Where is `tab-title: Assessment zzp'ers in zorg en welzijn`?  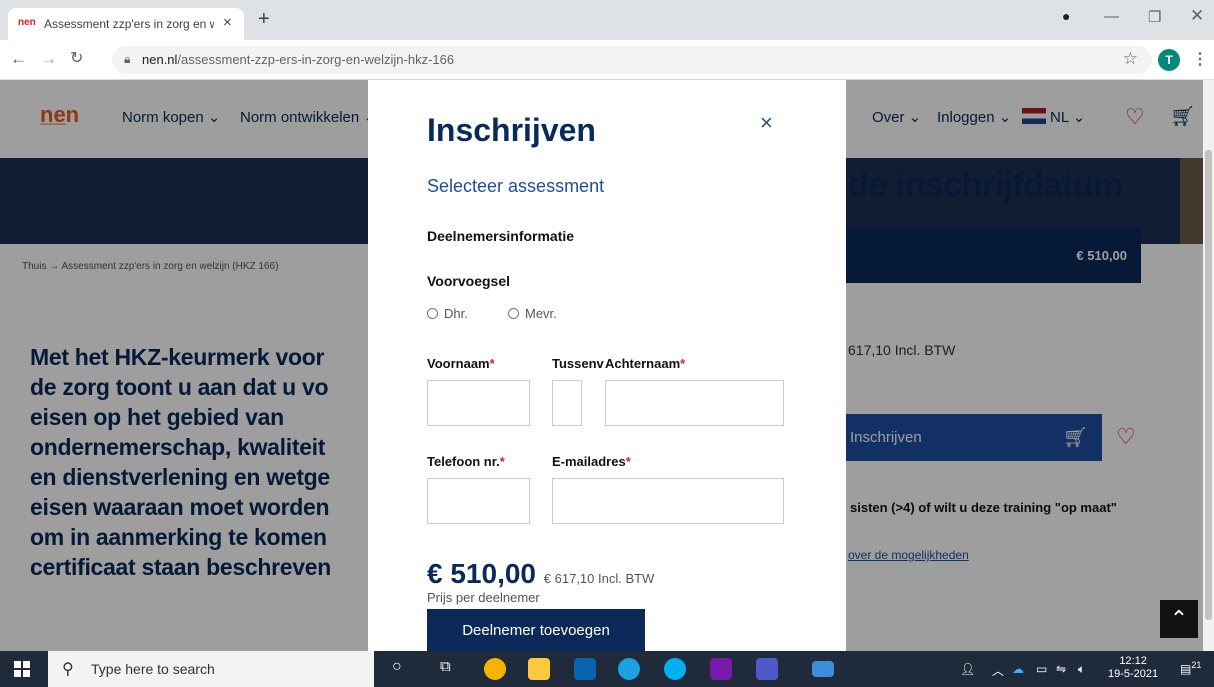
tab-title: Assessment zzp'ers in zorg en welzijn is located at coordinates (129, 24).